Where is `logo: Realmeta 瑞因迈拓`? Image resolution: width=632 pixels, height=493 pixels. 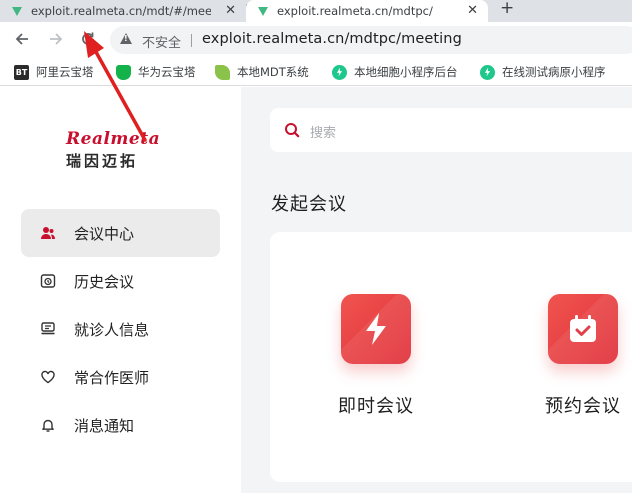 logo: Realmeta 瑞因迈拓 is located at coordinates (113, 150).